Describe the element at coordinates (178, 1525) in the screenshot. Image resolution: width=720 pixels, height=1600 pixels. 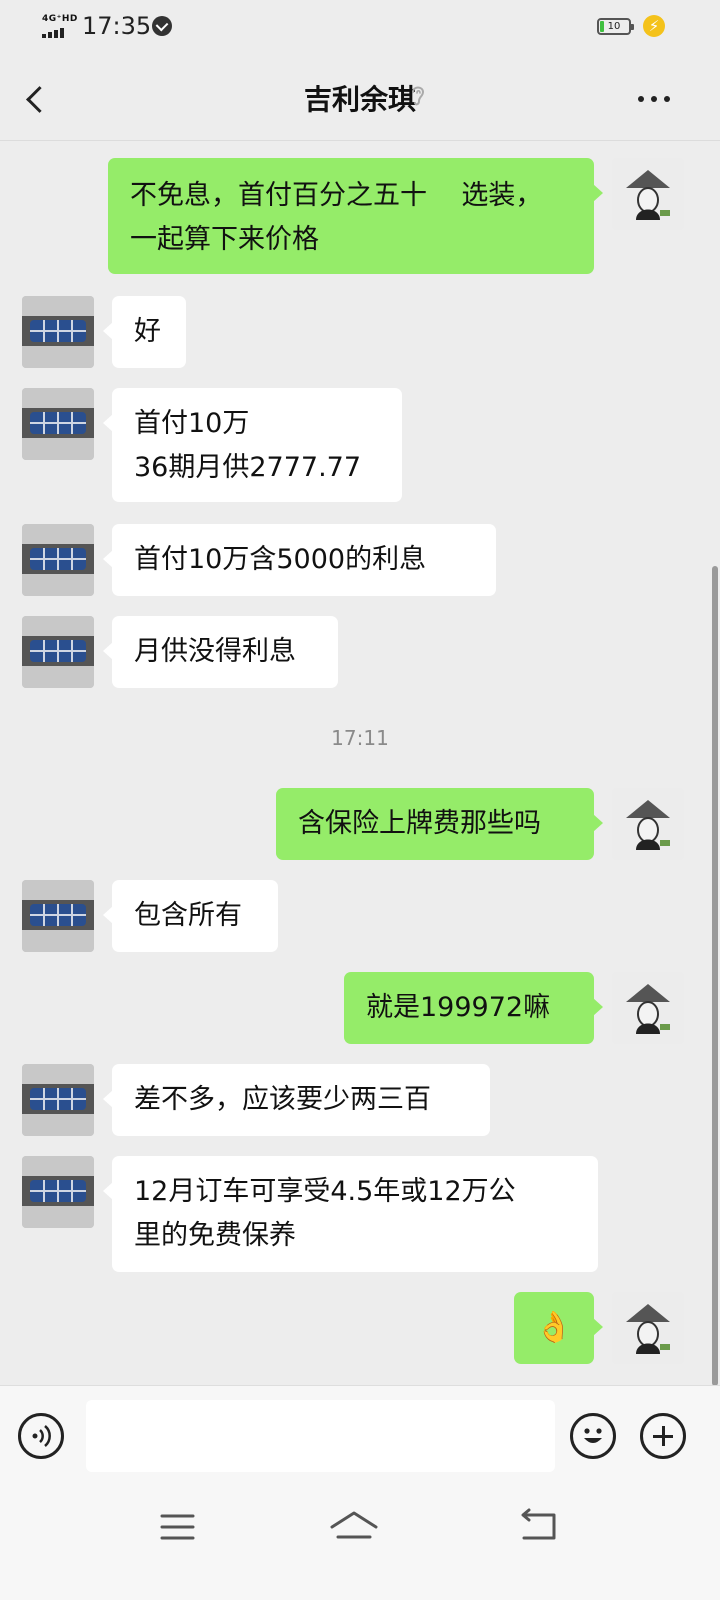
I see `menu-icon` at that location.